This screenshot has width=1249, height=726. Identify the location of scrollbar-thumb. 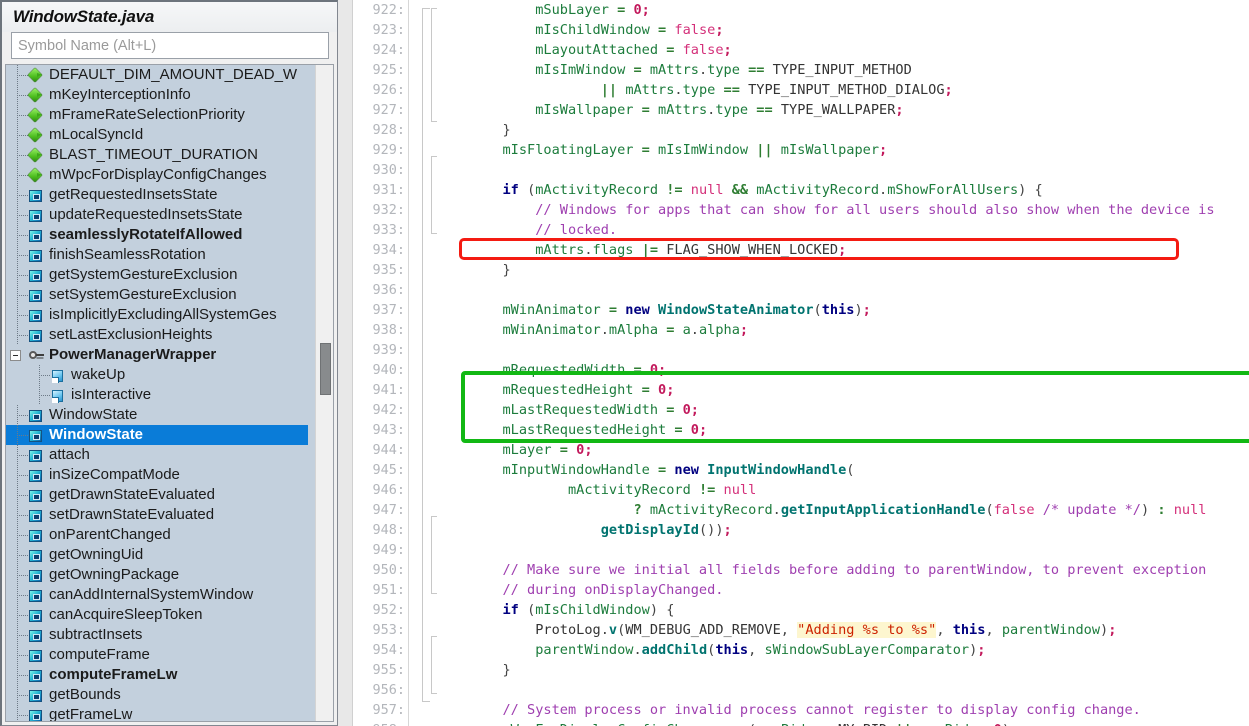
(325, 369).